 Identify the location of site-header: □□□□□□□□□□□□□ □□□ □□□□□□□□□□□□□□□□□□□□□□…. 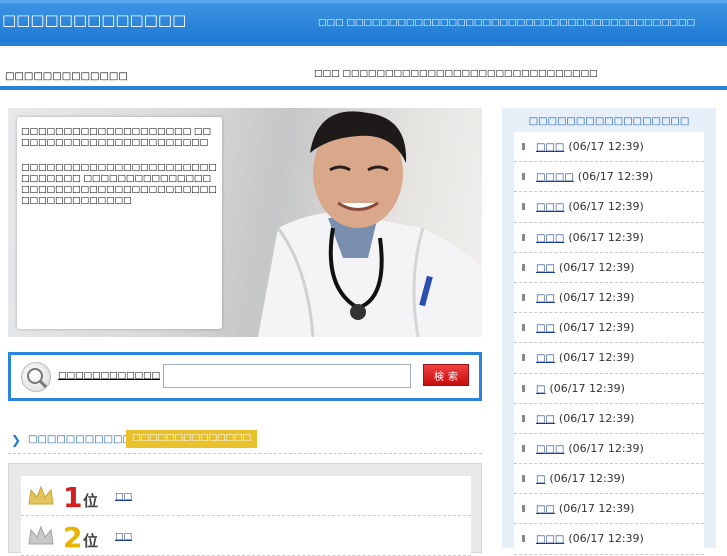
(363, 21).